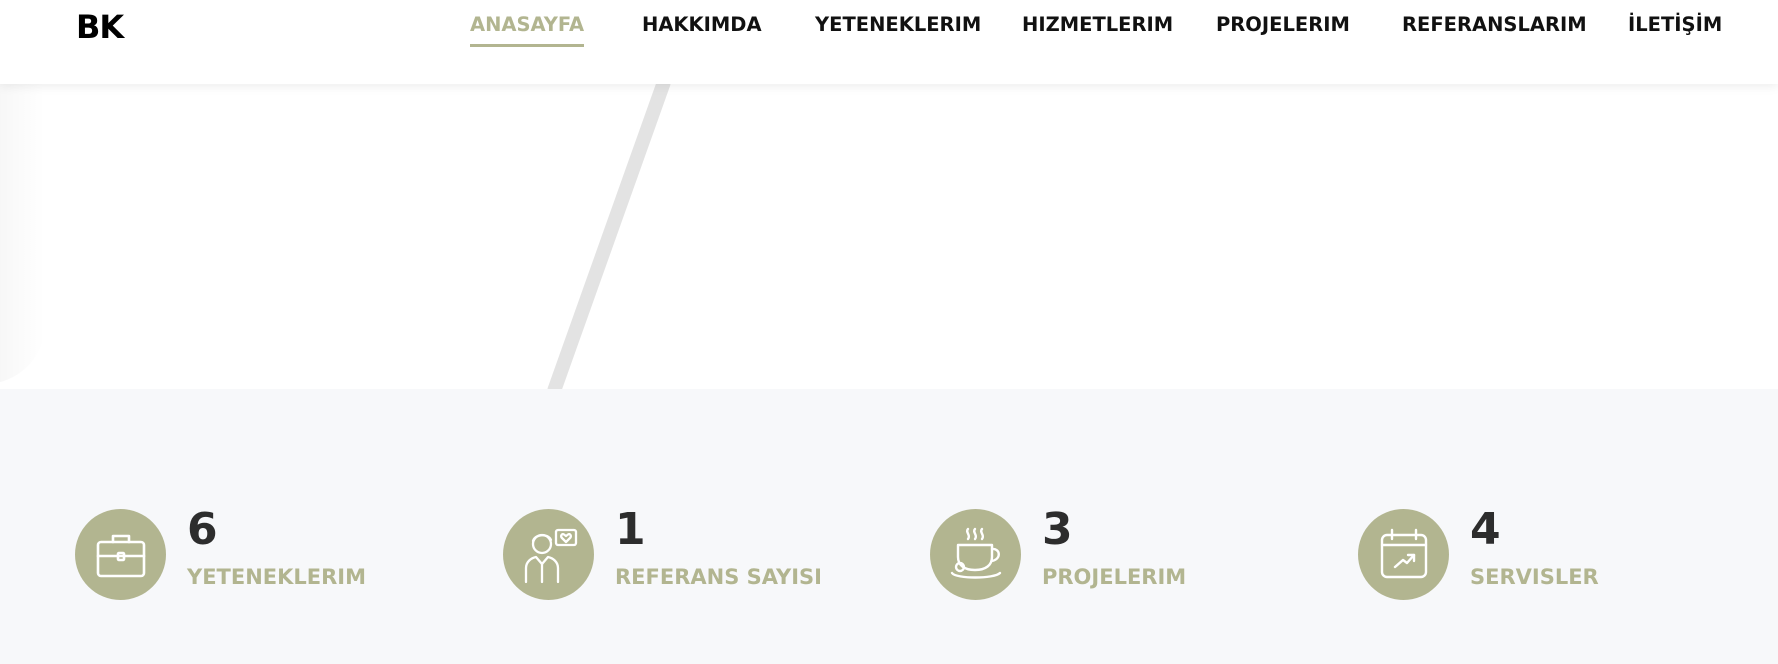 The image size is (1778, 664). Describe the element at coordinates (202, 529) in the screenshot. I see `stat-number: 6` at that location.